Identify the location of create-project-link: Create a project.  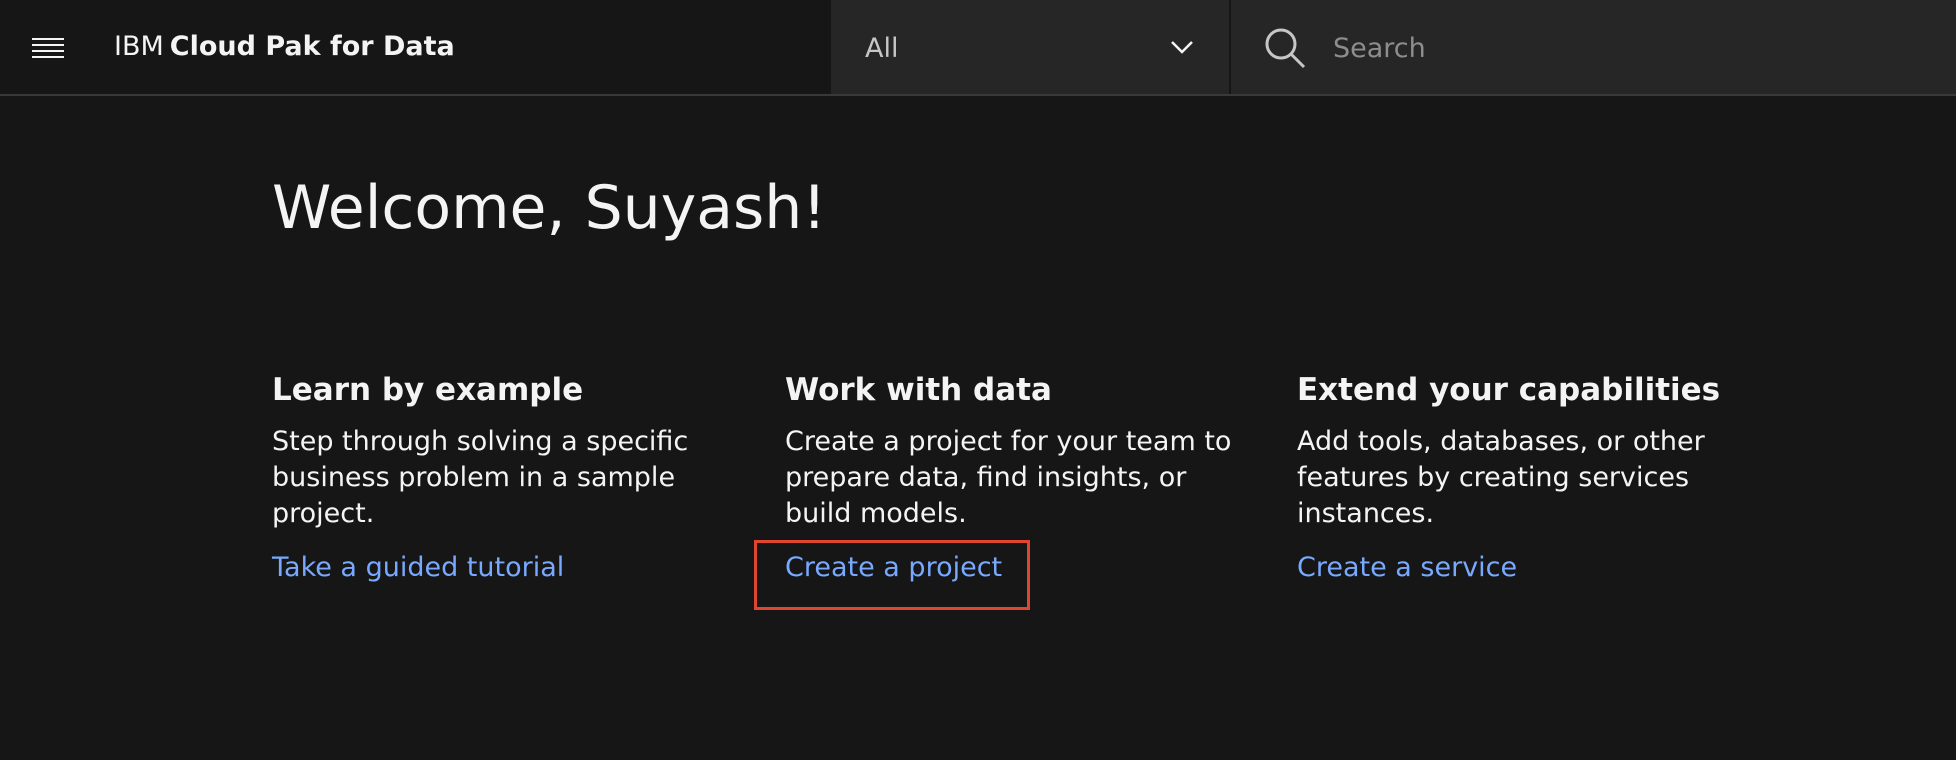
(893, 568).